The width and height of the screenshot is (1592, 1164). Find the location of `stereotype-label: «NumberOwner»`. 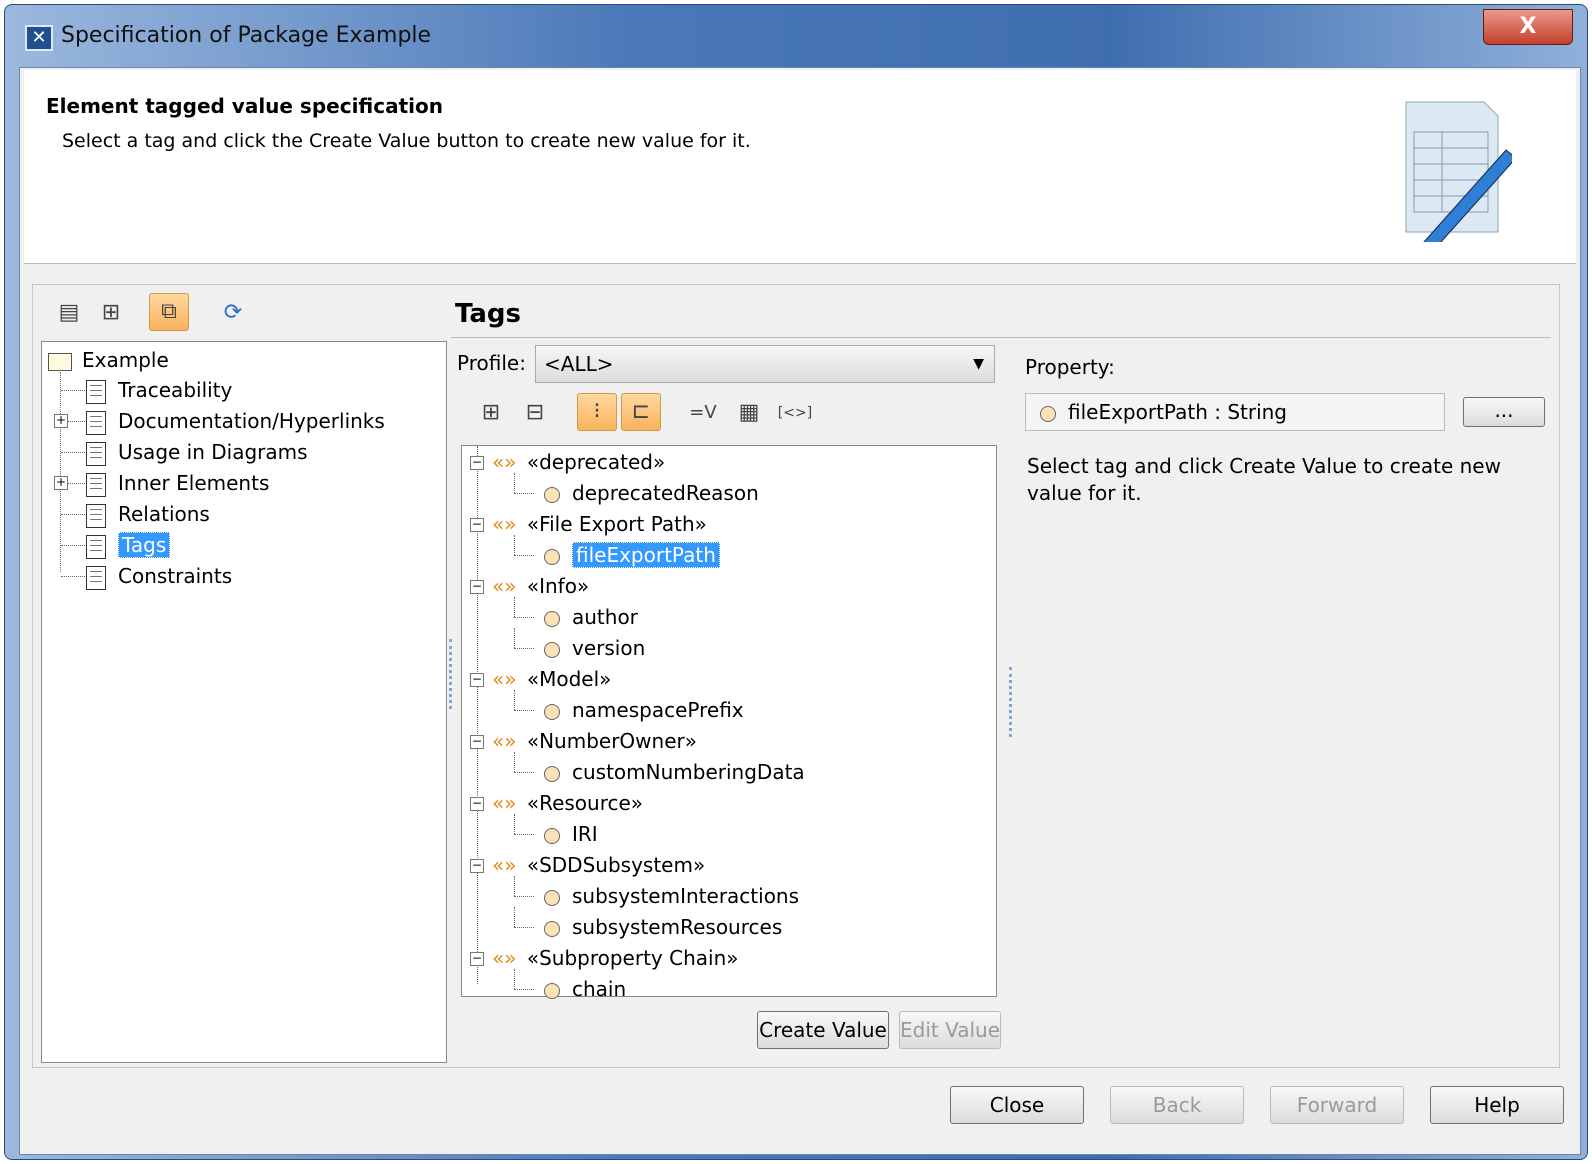

stereotype-label: «NumberOwner» is located at coordinates (611, 741).